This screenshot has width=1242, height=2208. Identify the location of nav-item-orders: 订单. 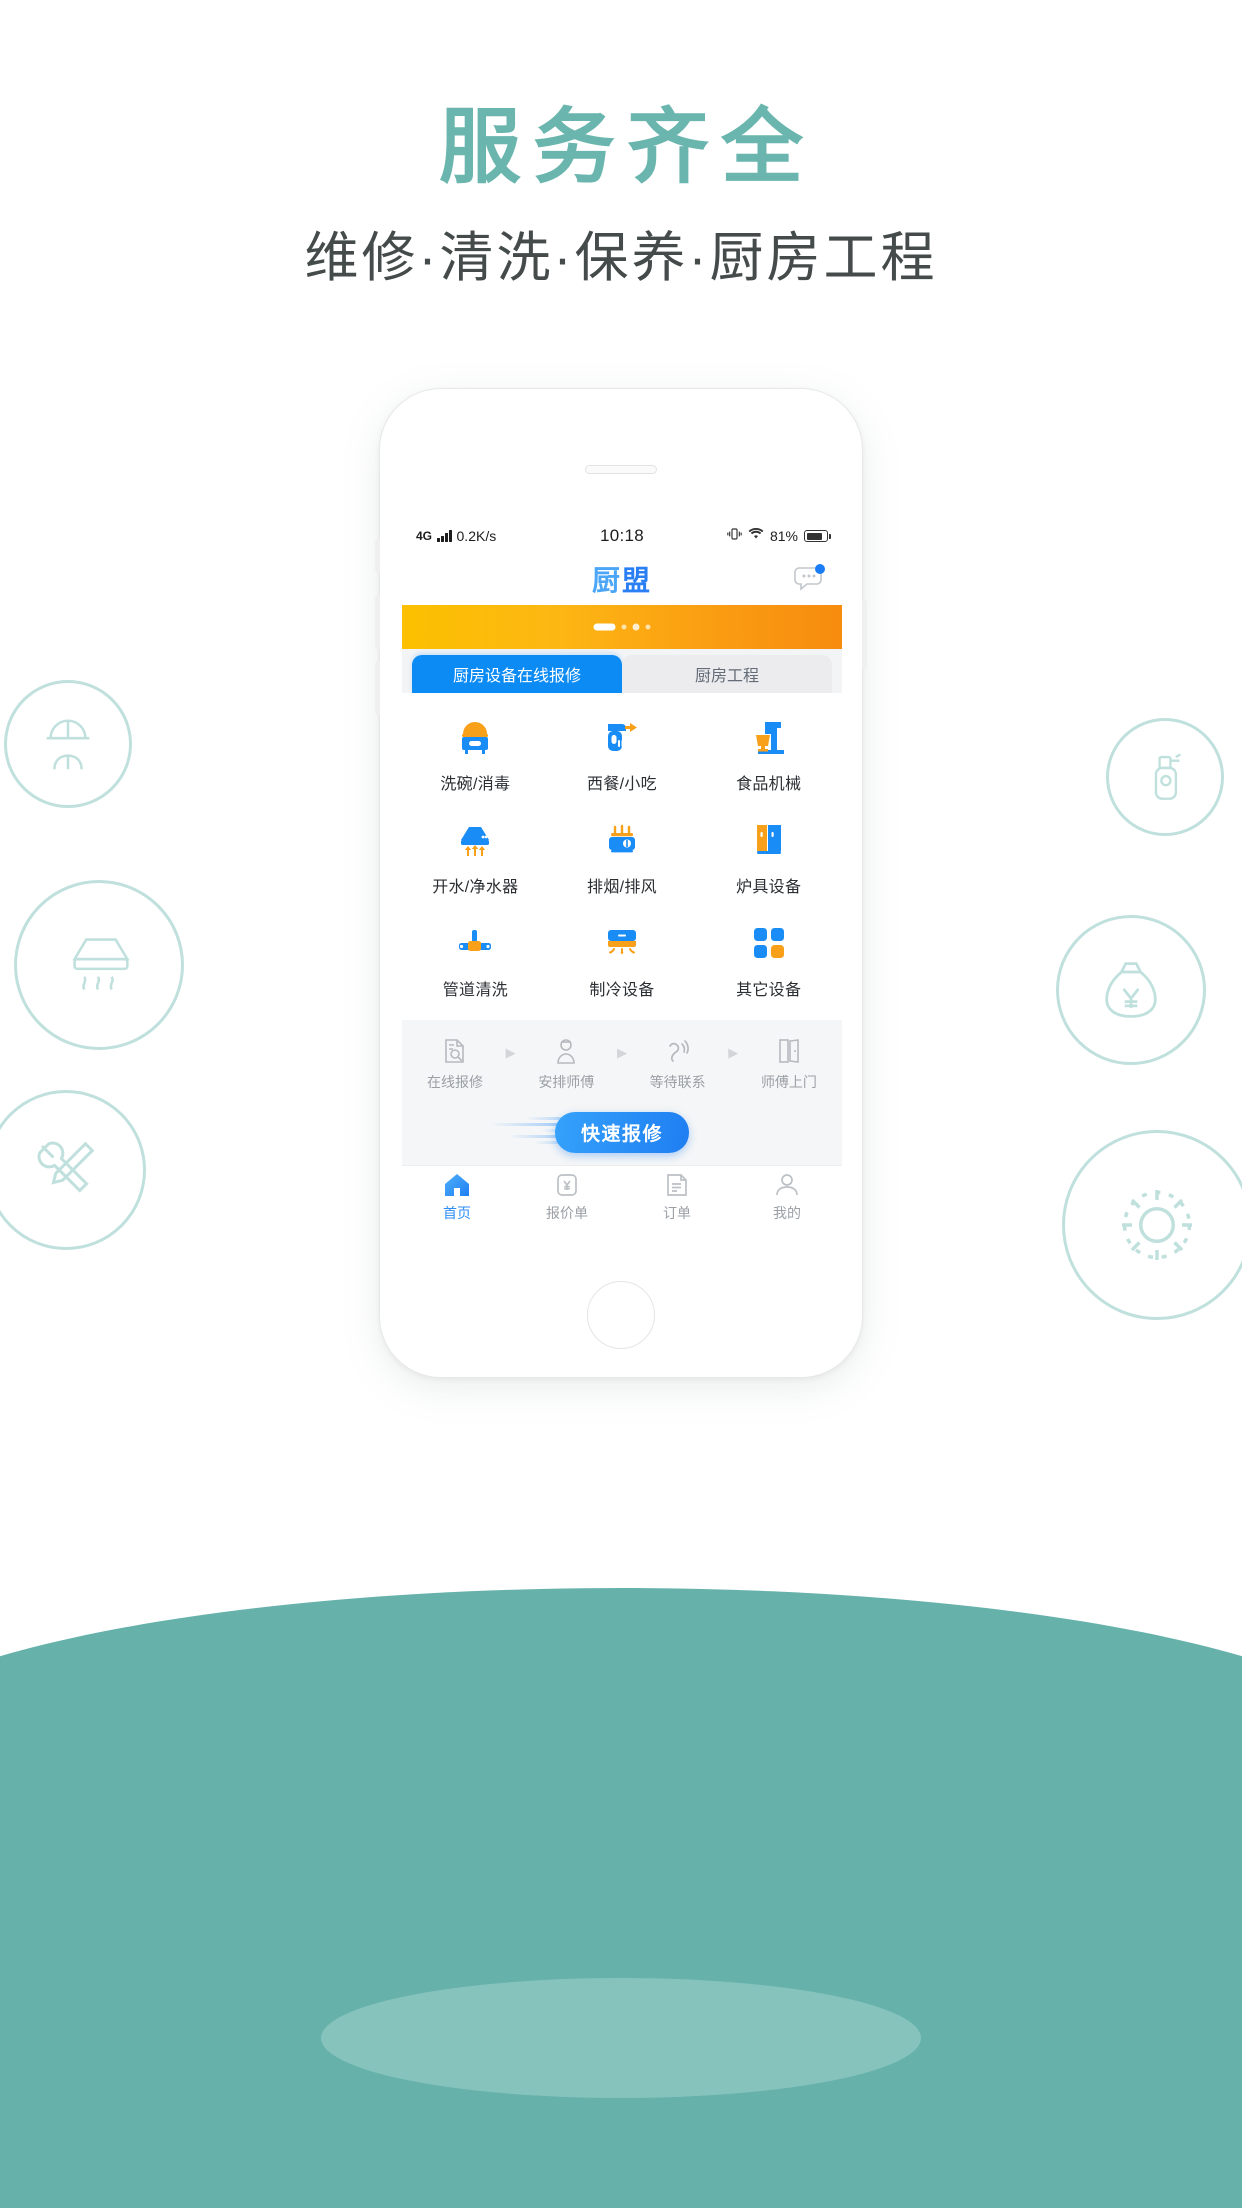
(677, 1197).